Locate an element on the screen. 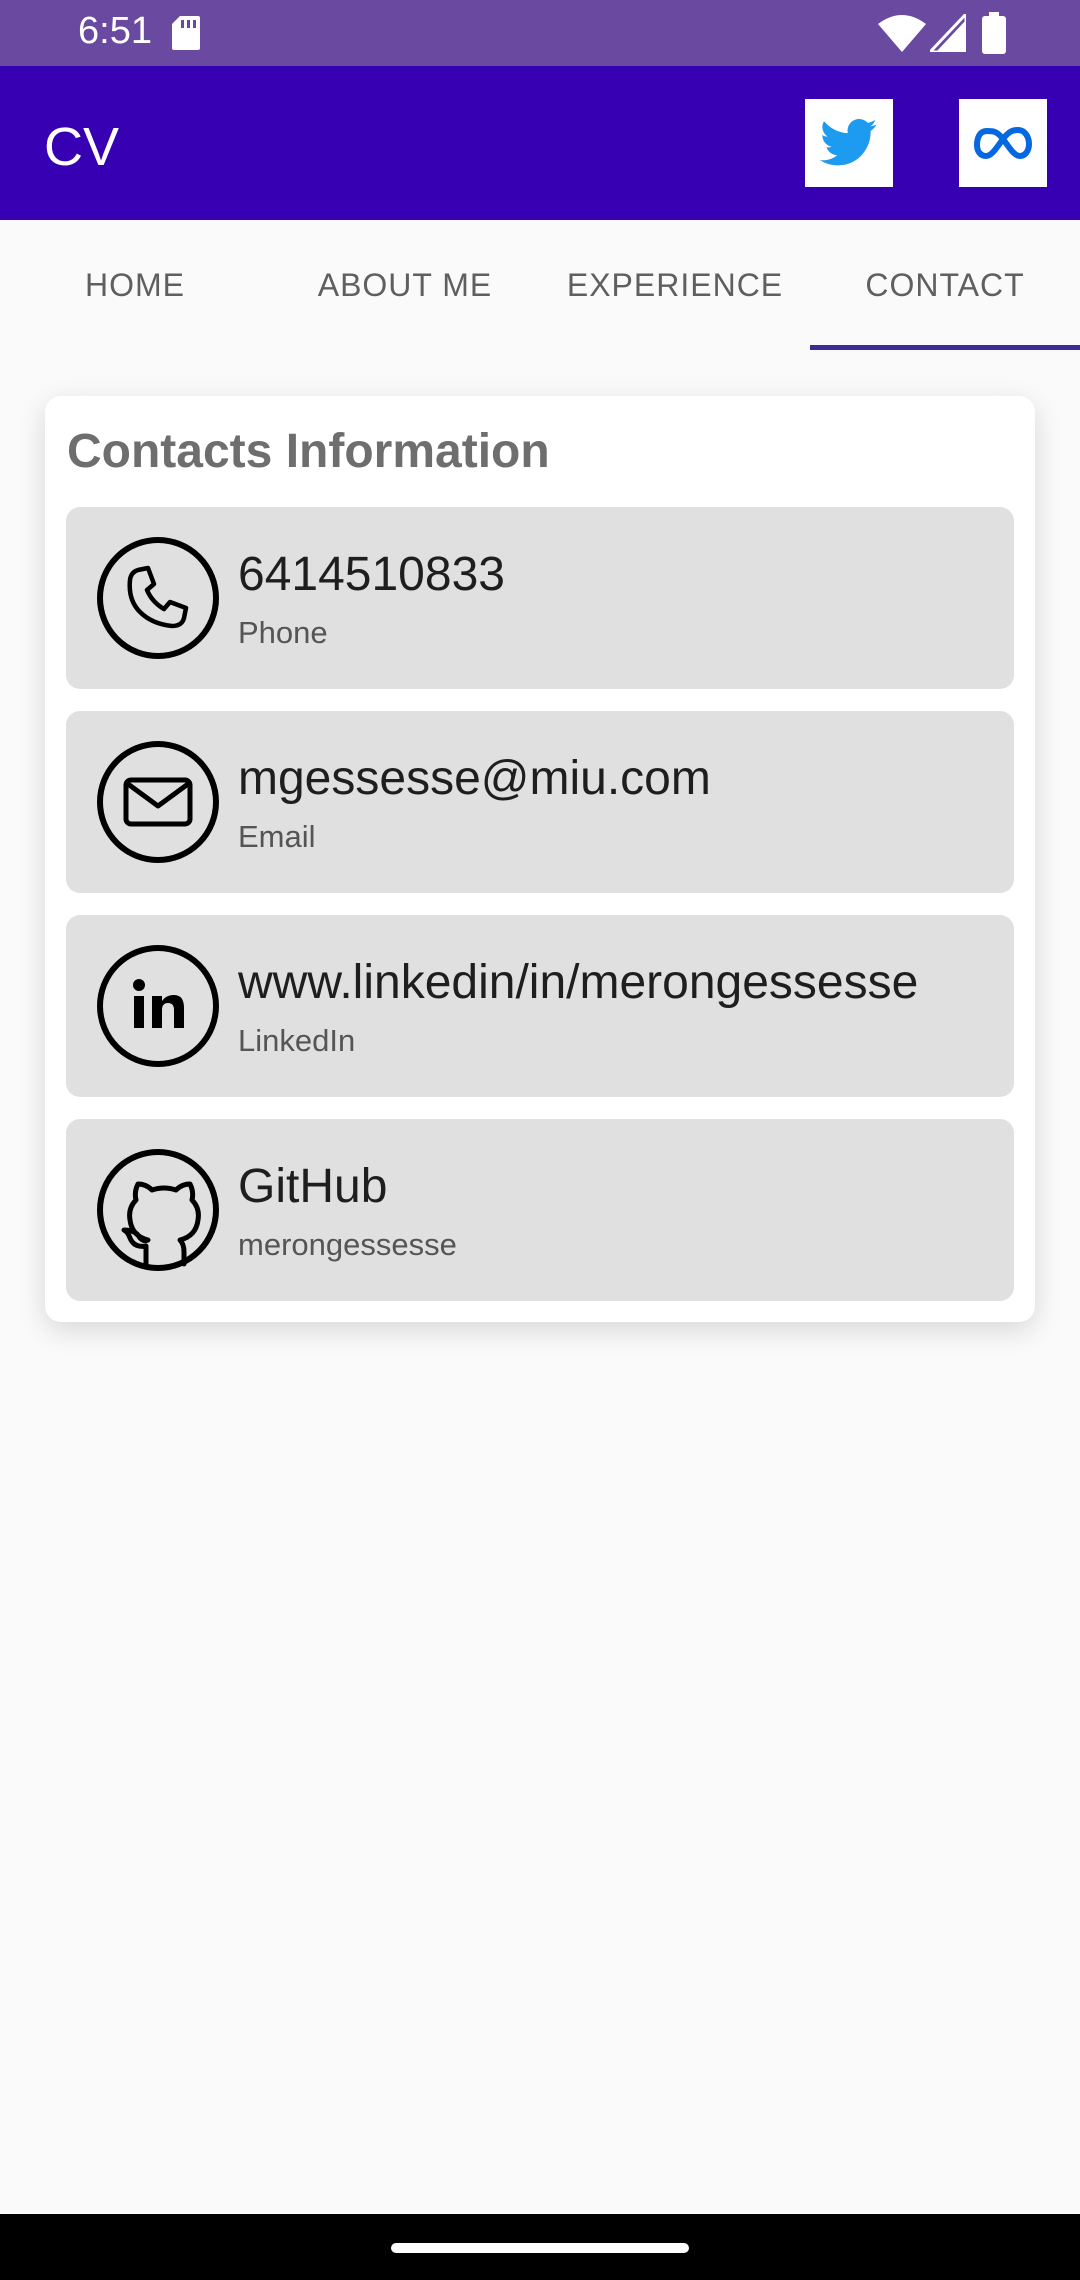  tab-about-me: ABOUT ME is located at coordinates (405, 285).